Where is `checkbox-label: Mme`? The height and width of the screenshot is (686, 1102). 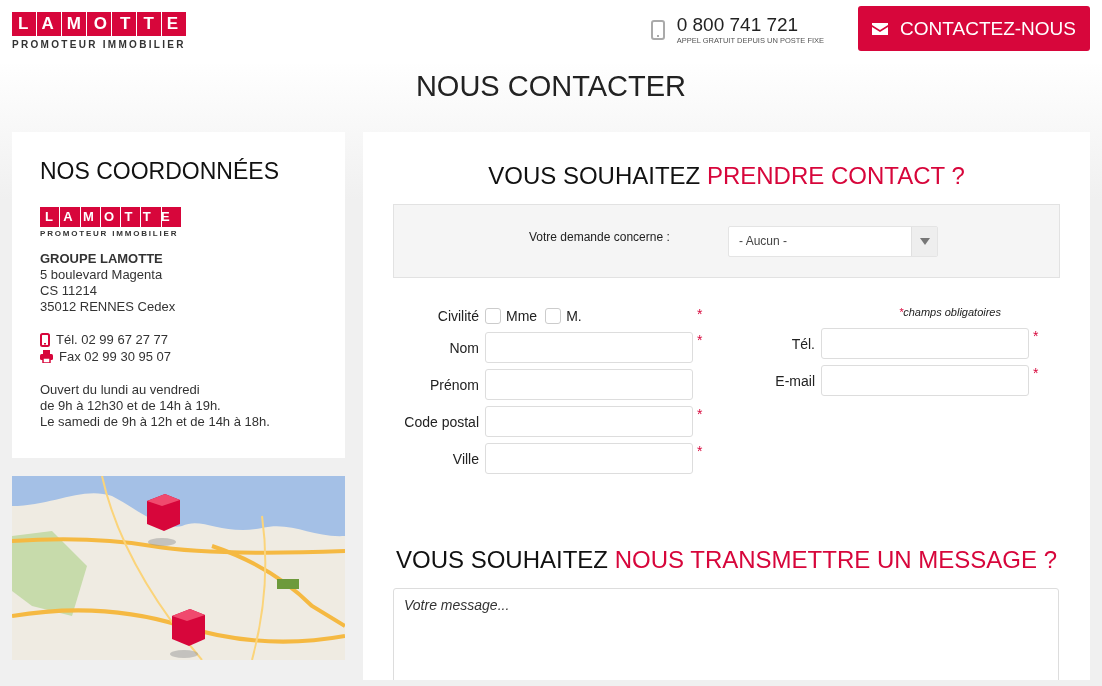 checkbox-label: Mme is located at coordinates (522, 316).